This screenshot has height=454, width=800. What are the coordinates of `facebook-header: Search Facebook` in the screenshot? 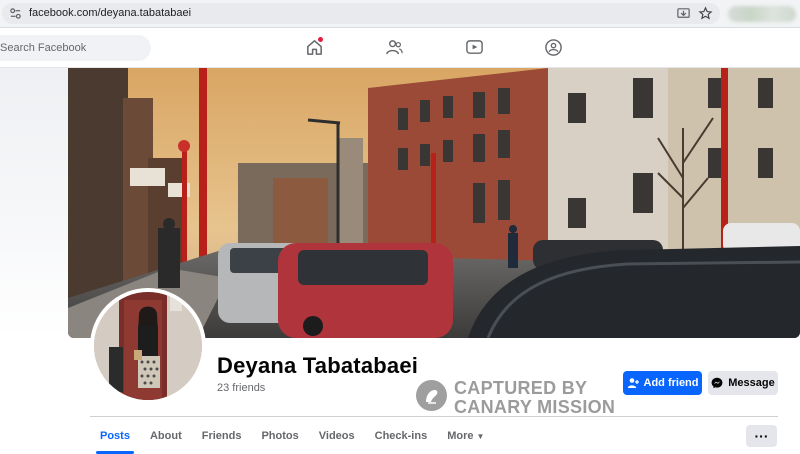 It's located at (400, 48).